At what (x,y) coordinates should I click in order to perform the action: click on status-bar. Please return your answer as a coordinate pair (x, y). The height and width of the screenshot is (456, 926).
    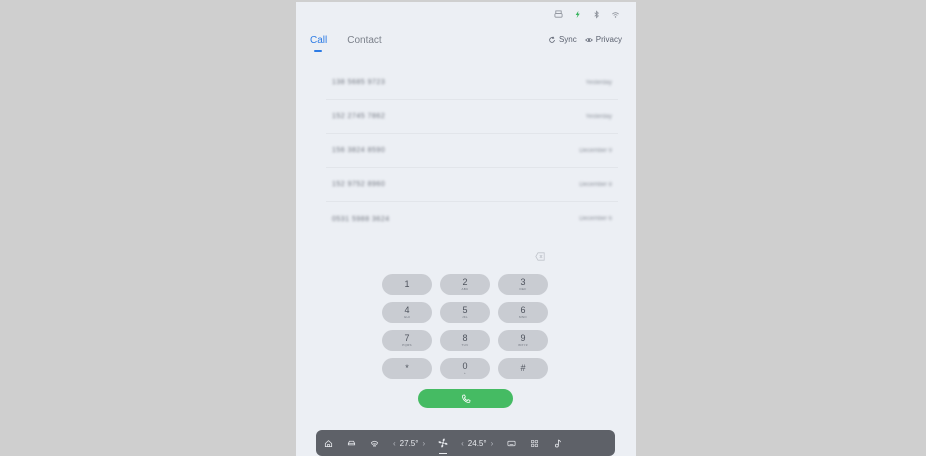
    Looking at the image, I should click on (587, 14).